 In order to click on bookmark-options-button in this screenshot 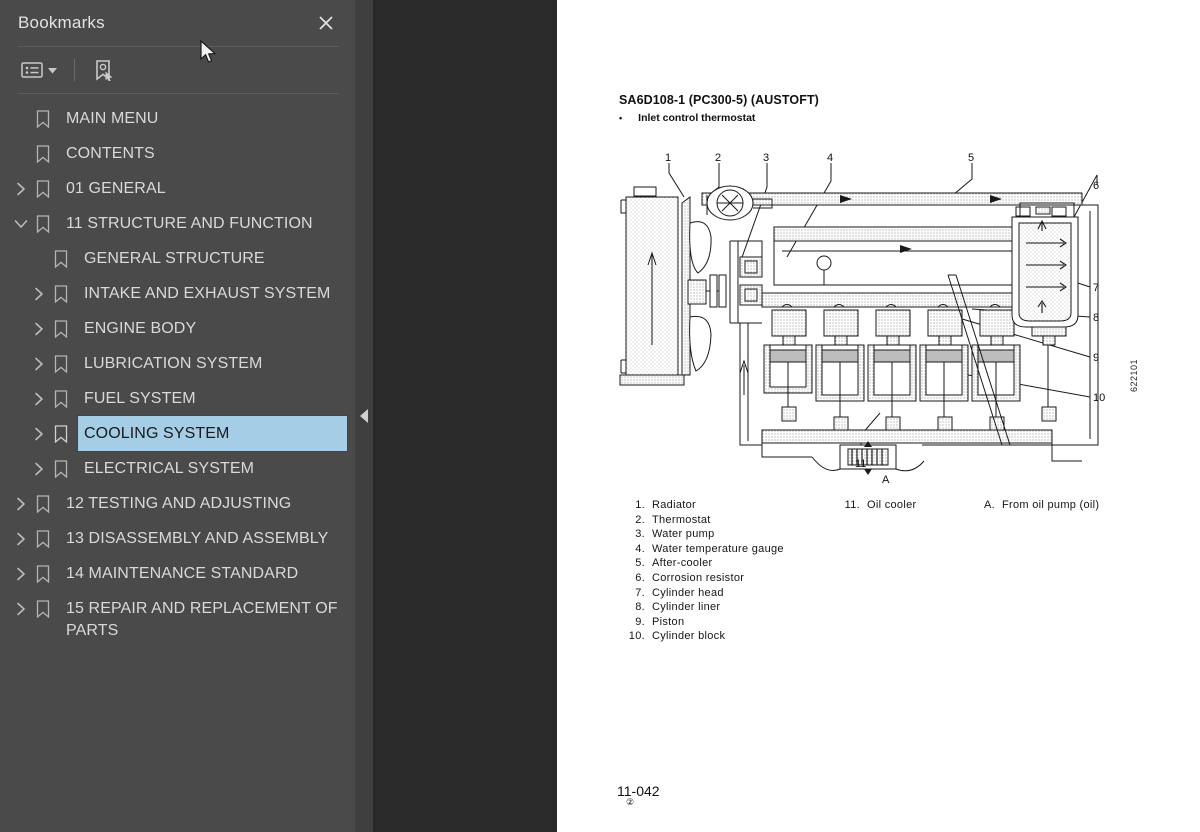, I will do `click(39, 70)`.